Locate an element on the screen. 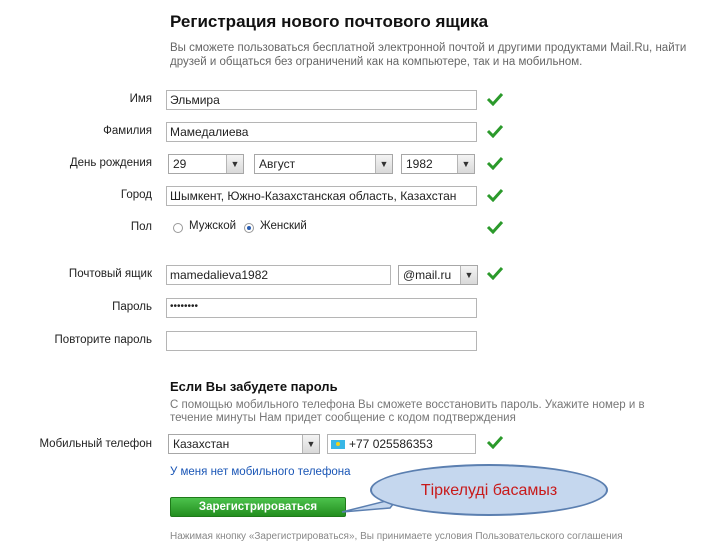 Image resolution: width=720 pixels, height=542 pixels. kazakhstan-flag-icon is located at coordinates (338, 445).